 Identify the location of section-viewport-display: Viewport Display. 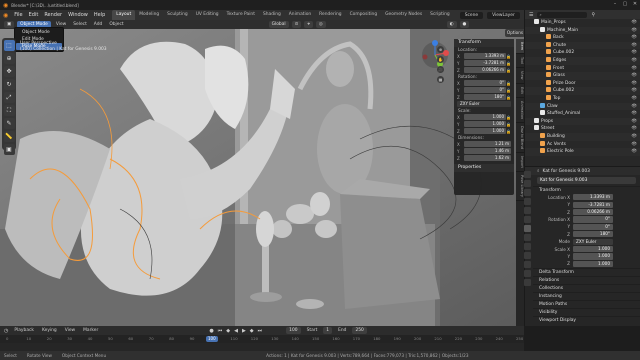
(586, 319).